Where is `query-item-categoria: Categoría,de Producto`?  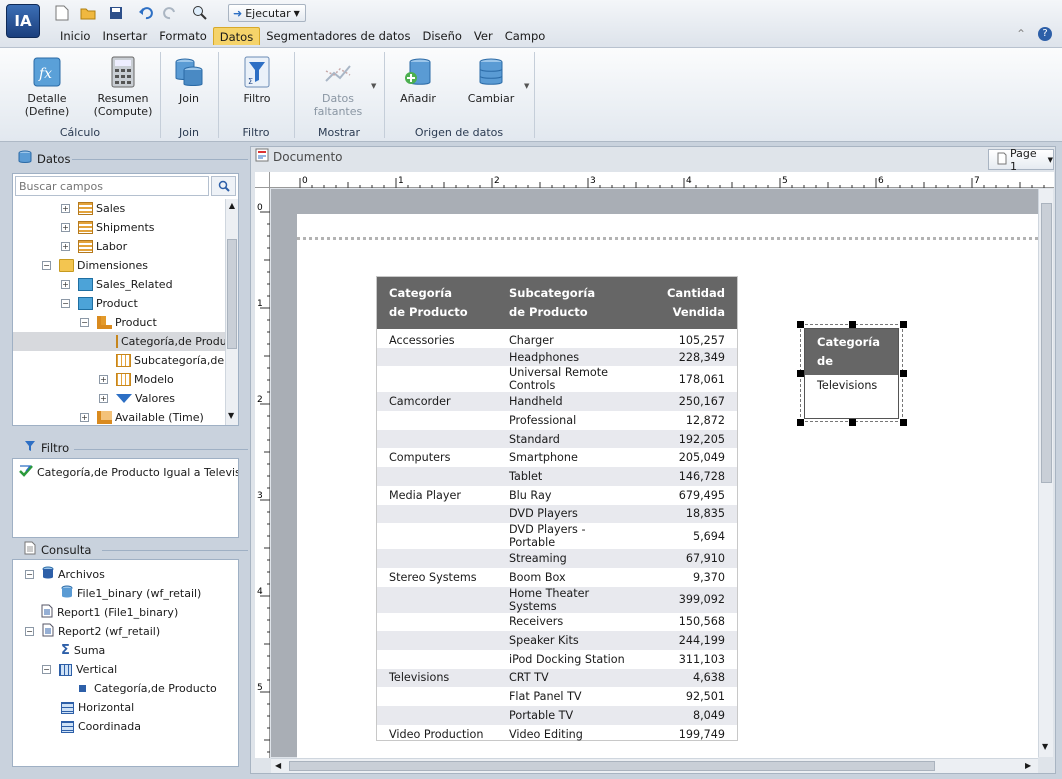
query-item-categoria: Categoría,de Producto is located at coordinates (148, 688).